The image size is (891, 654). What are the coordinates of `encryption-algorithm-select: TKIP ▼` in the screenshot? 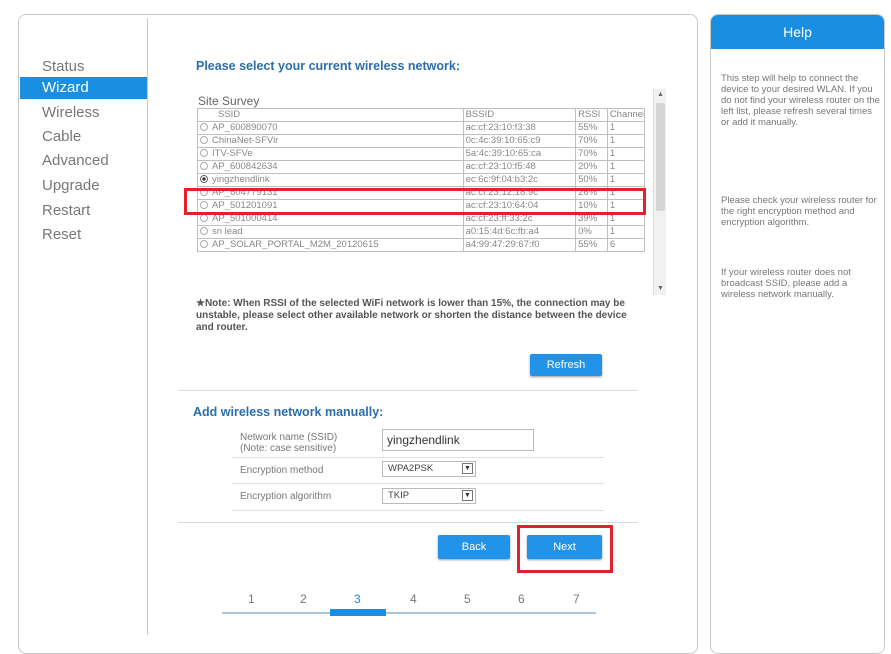 It's located at (429, 496).